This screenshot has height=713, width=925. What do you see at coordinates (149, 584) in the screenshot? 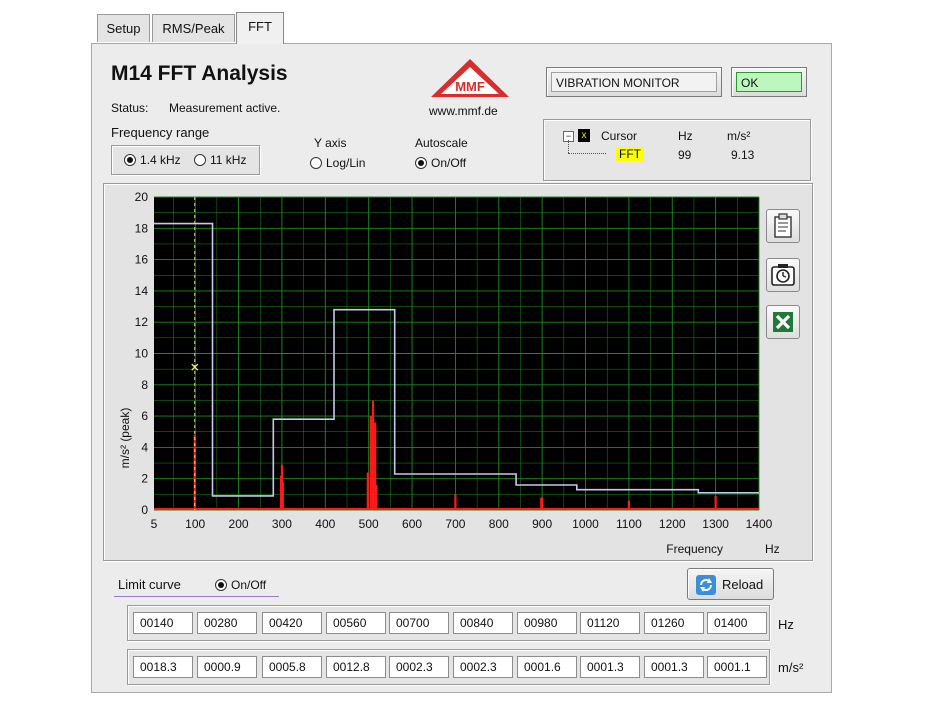
I see `limit-curve-label: Limit curve` at bounding box center [149, 584].